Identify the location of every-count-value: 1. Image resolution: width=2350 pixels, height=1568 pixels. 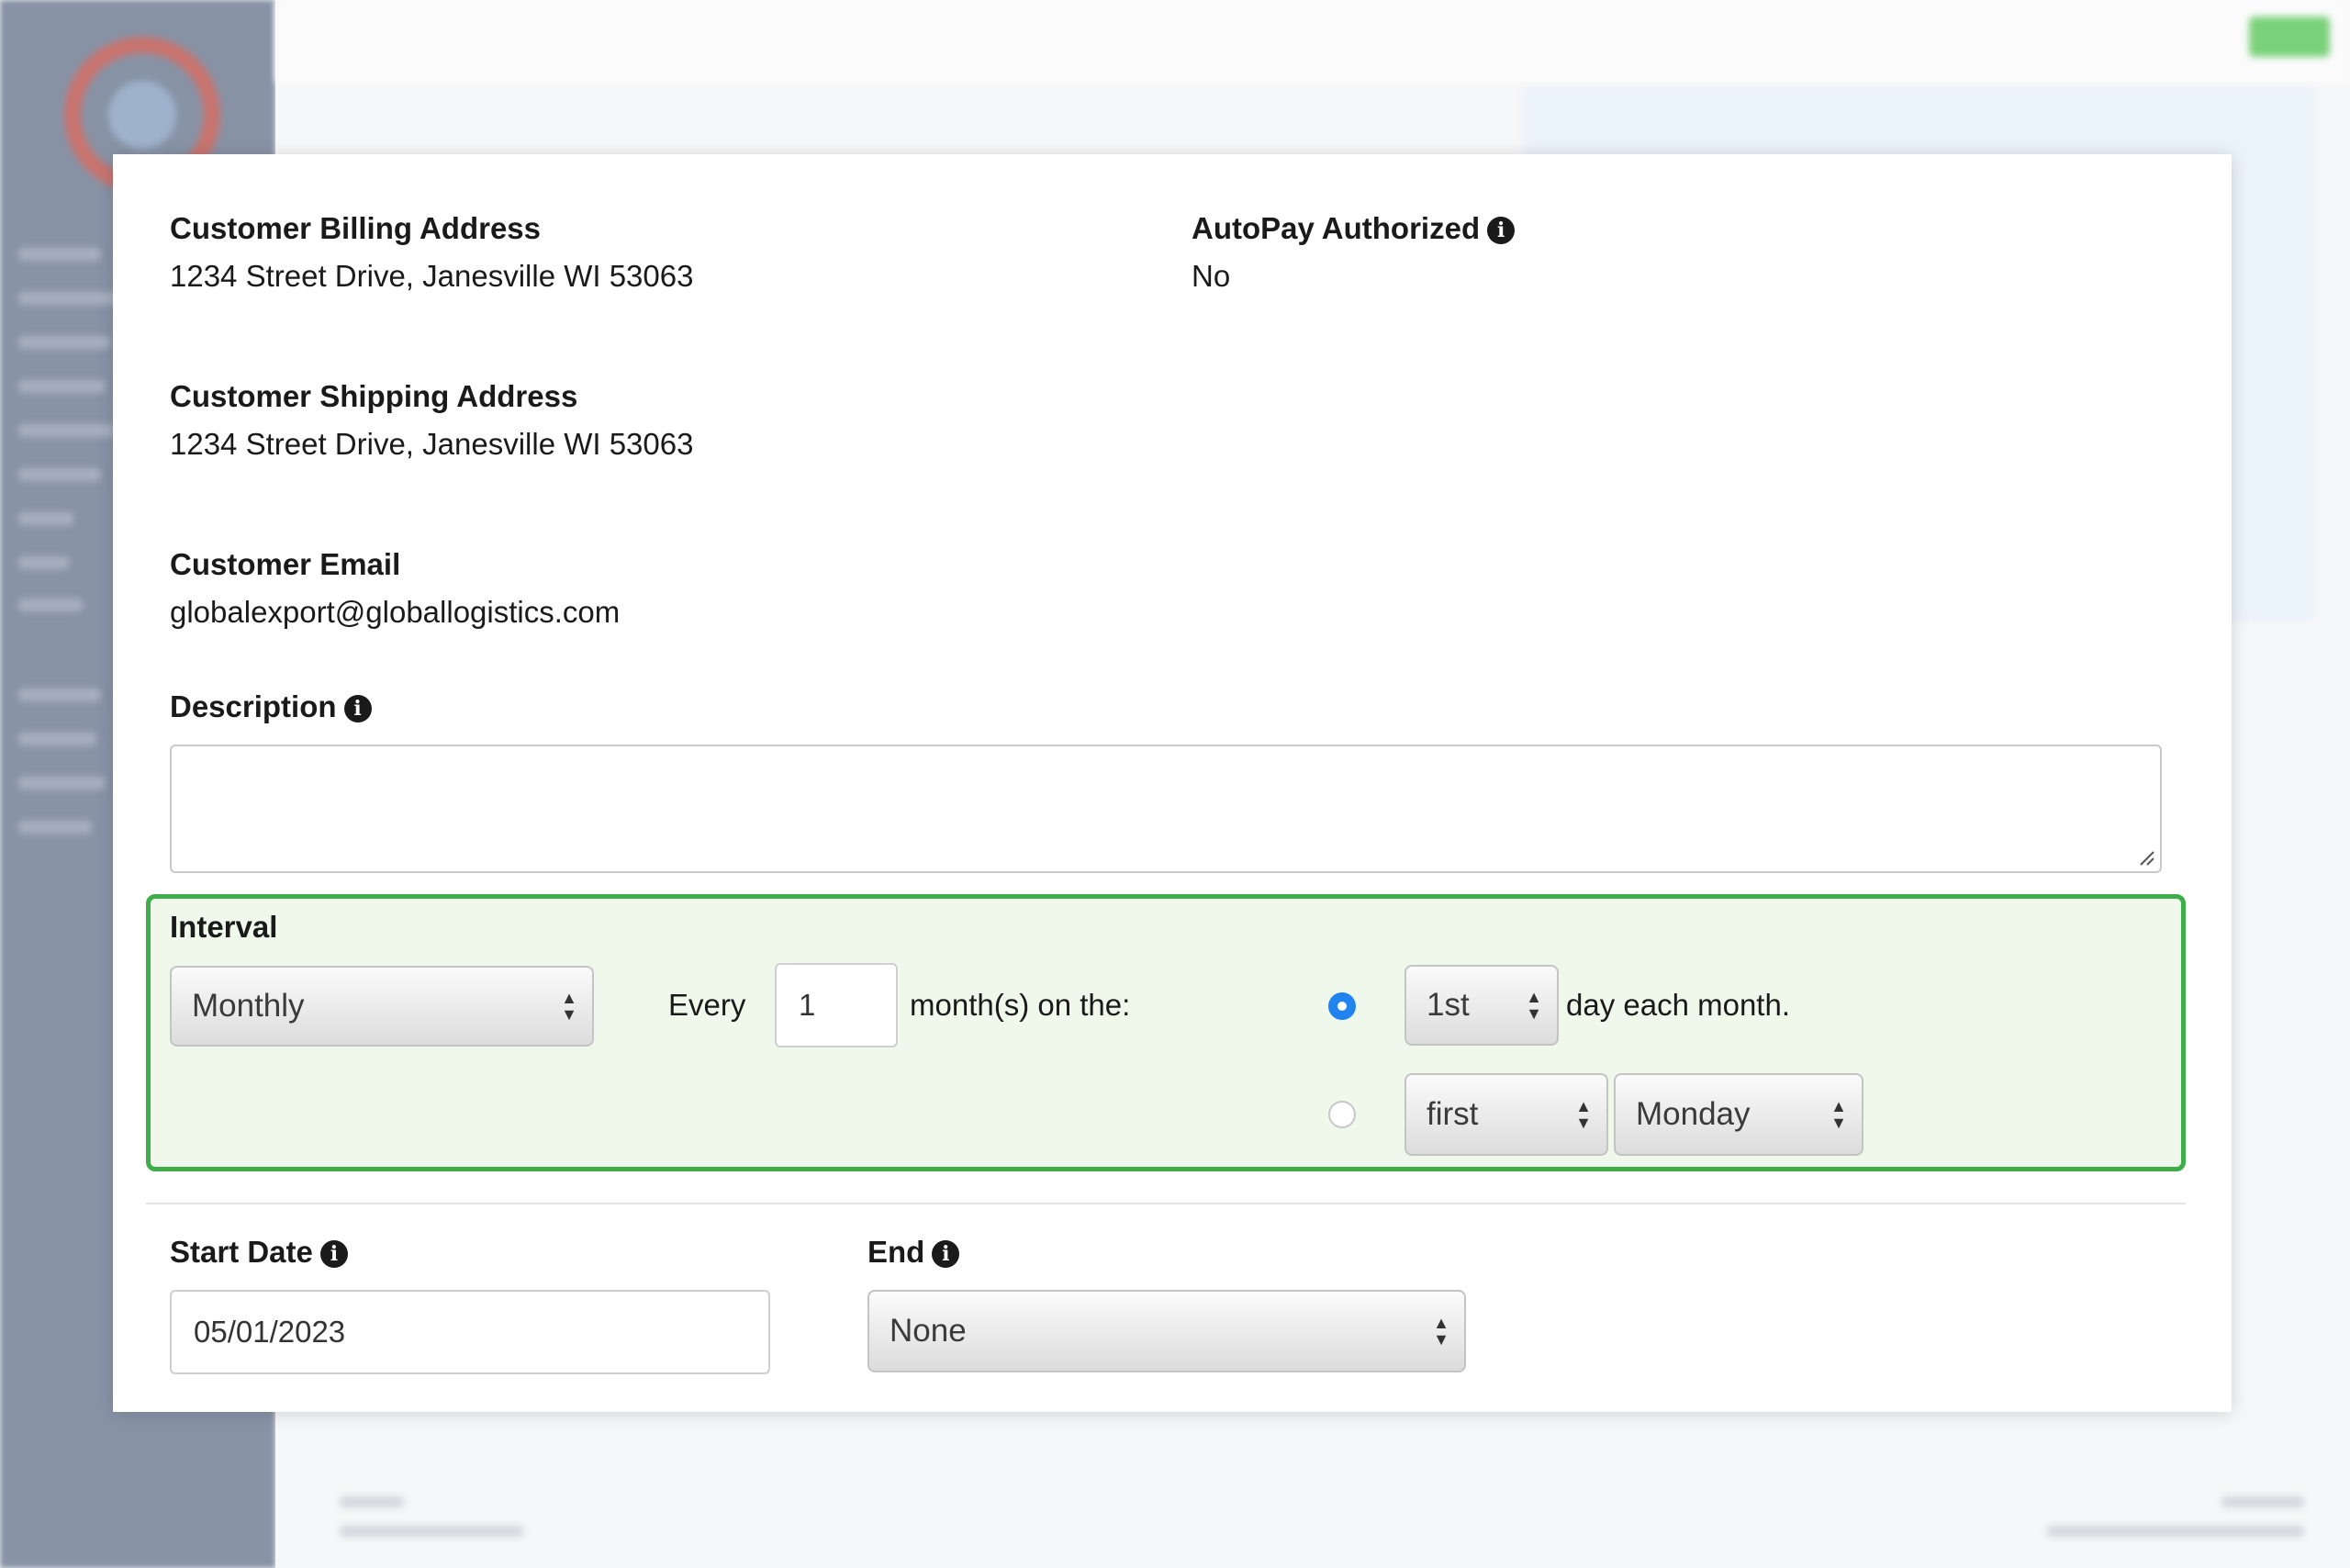
(807, 1005).